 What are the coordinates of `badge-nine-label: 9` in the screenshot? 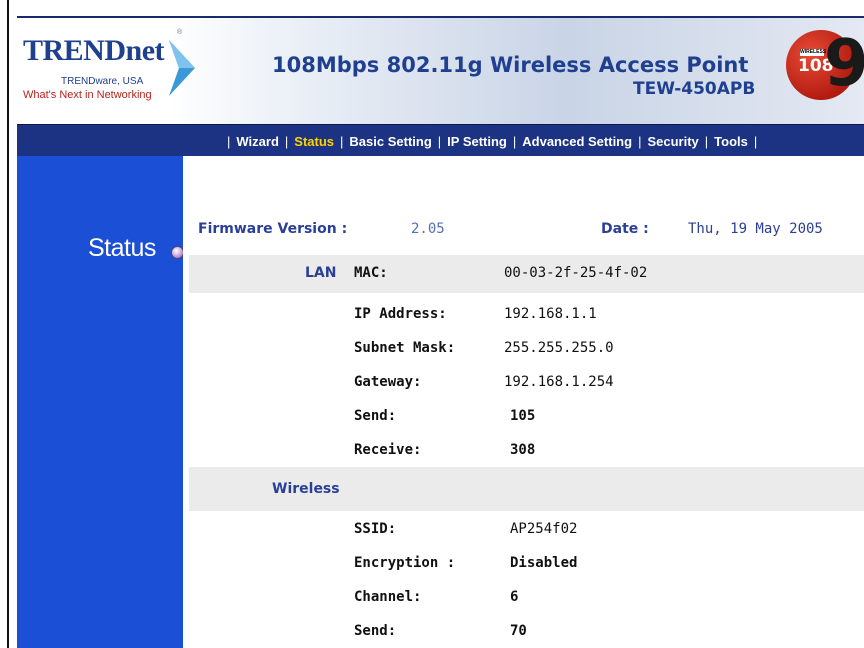 It's located at (844, 64).